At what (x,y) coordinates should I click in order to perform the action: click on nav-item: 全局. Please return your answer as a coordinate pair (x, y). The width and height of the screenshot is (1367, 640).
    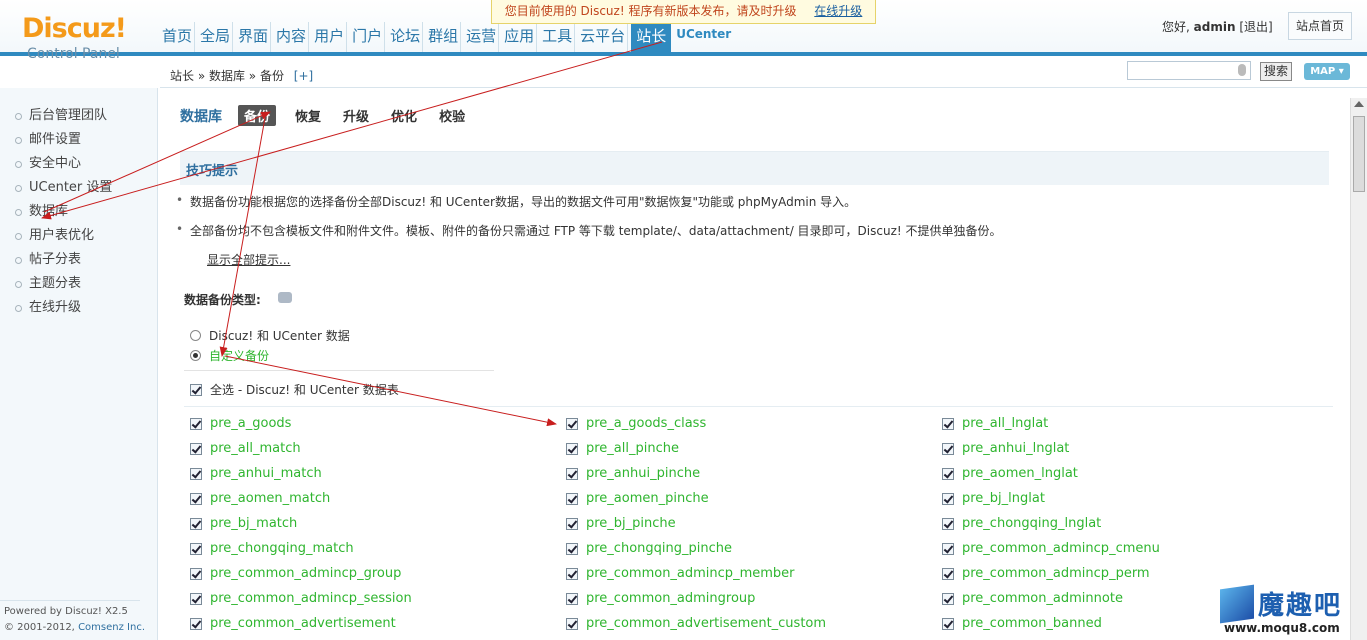
    Looking at the image, I should click on (216, 37).